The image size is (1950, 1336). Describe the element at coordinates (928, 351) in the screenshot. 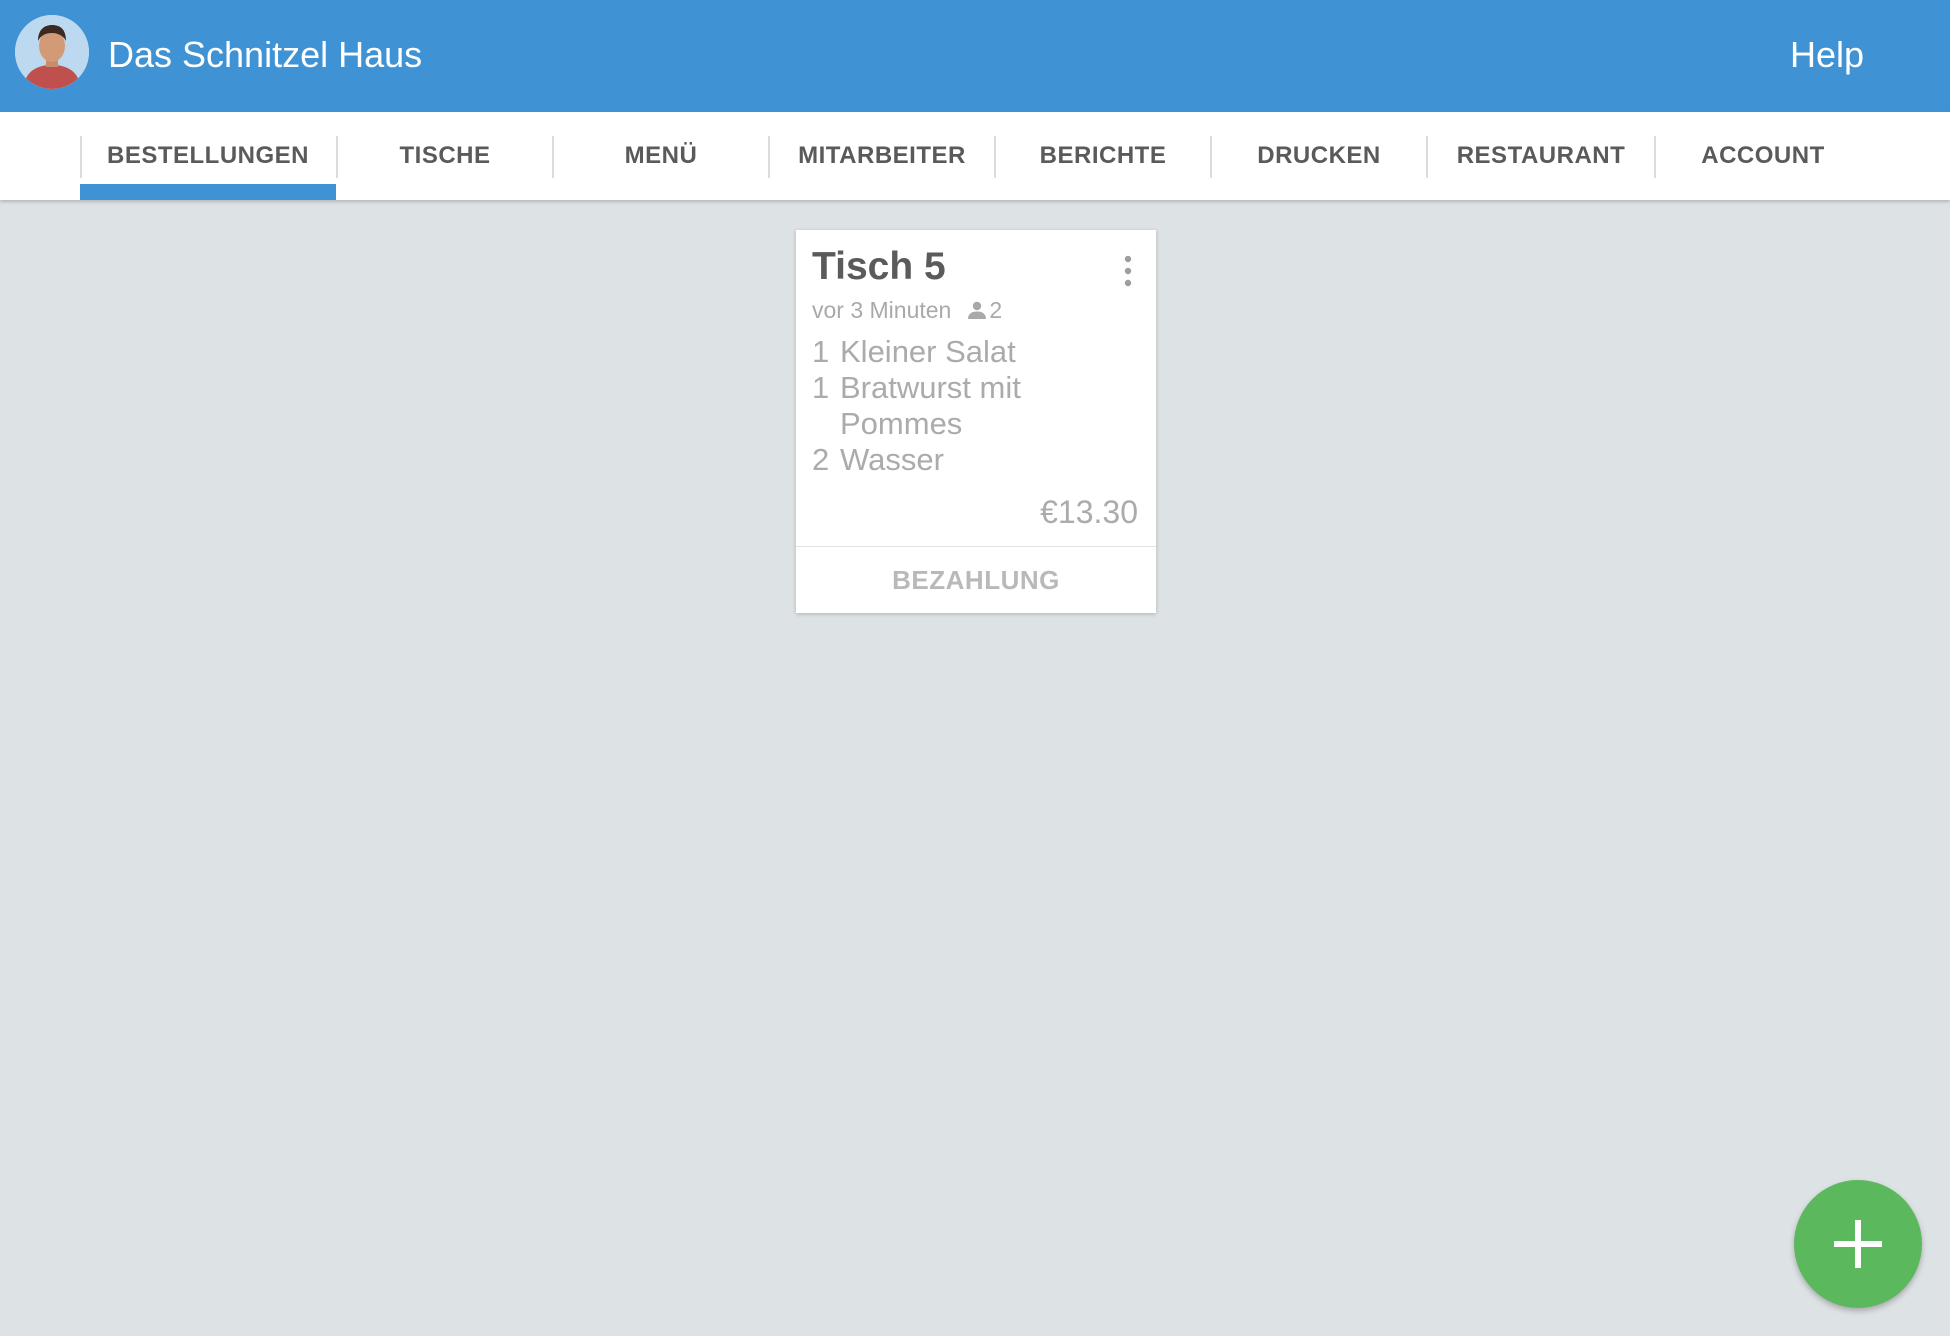

I see `item-name: Kleiner Salat` at that location.